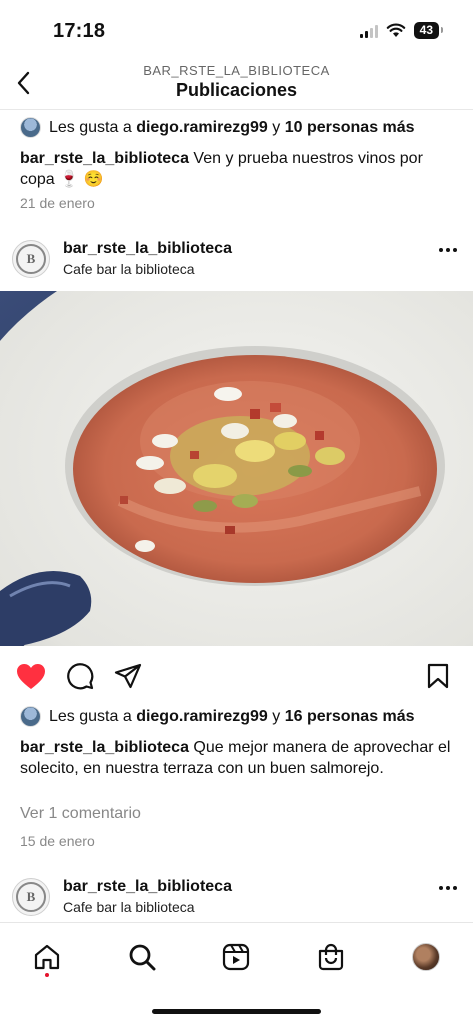  I want to click on save-button, so click(438, 676).